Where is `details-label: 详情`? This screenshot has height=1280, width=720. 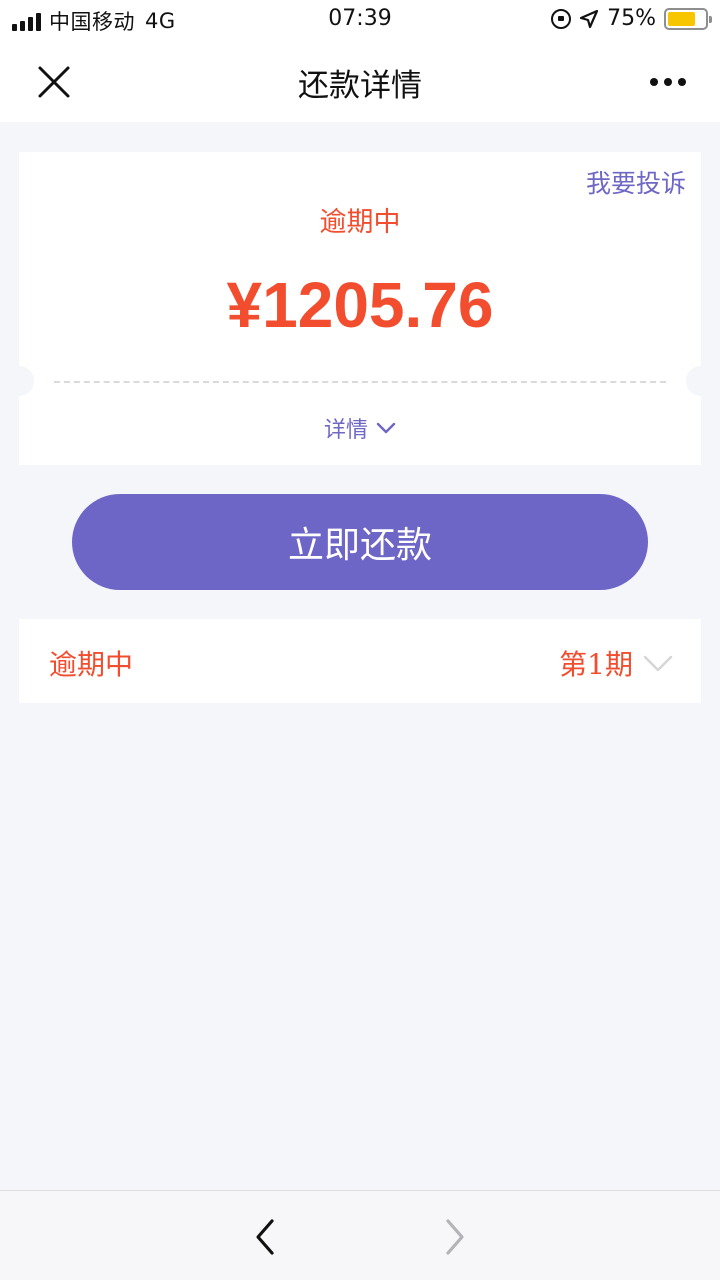 details-label: 详情 is located at coordinates (345, 430).